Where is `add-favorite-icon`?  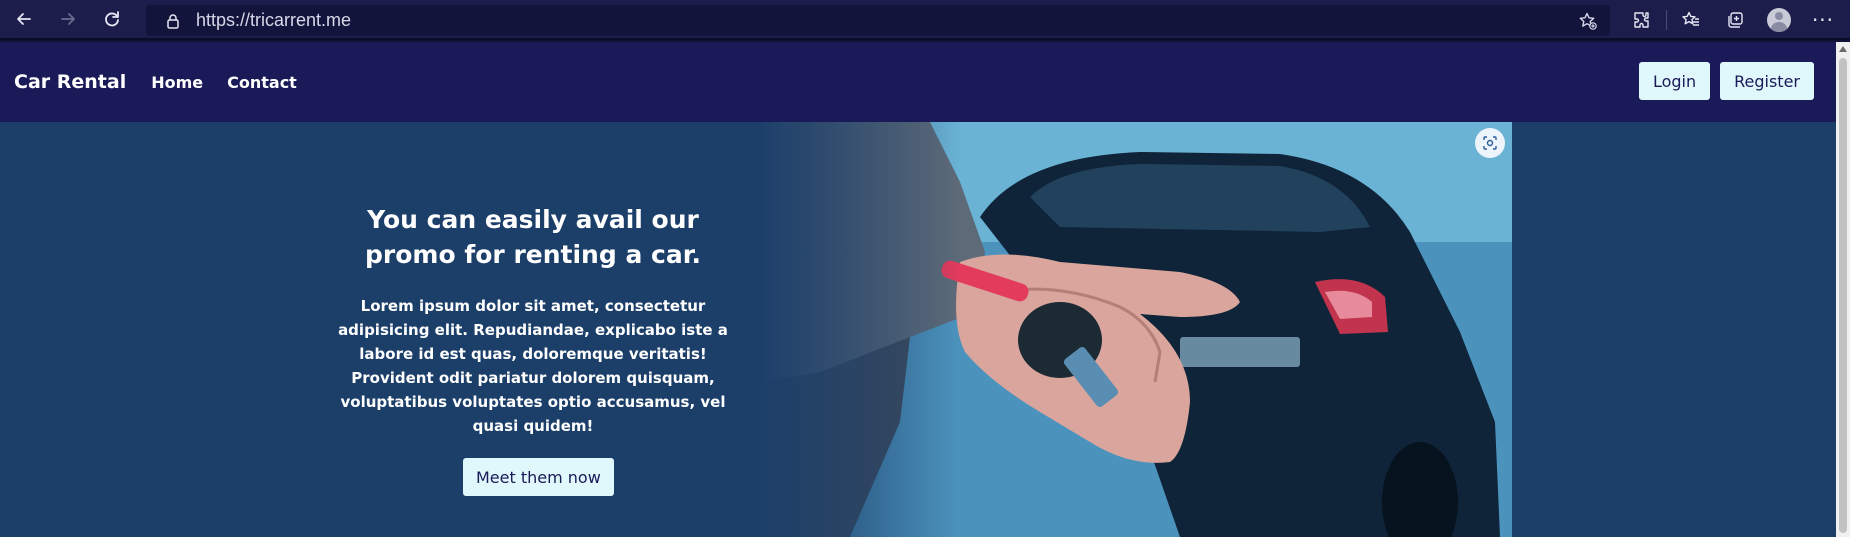
add-favorite-icon is located at coordinates (1588, 21).